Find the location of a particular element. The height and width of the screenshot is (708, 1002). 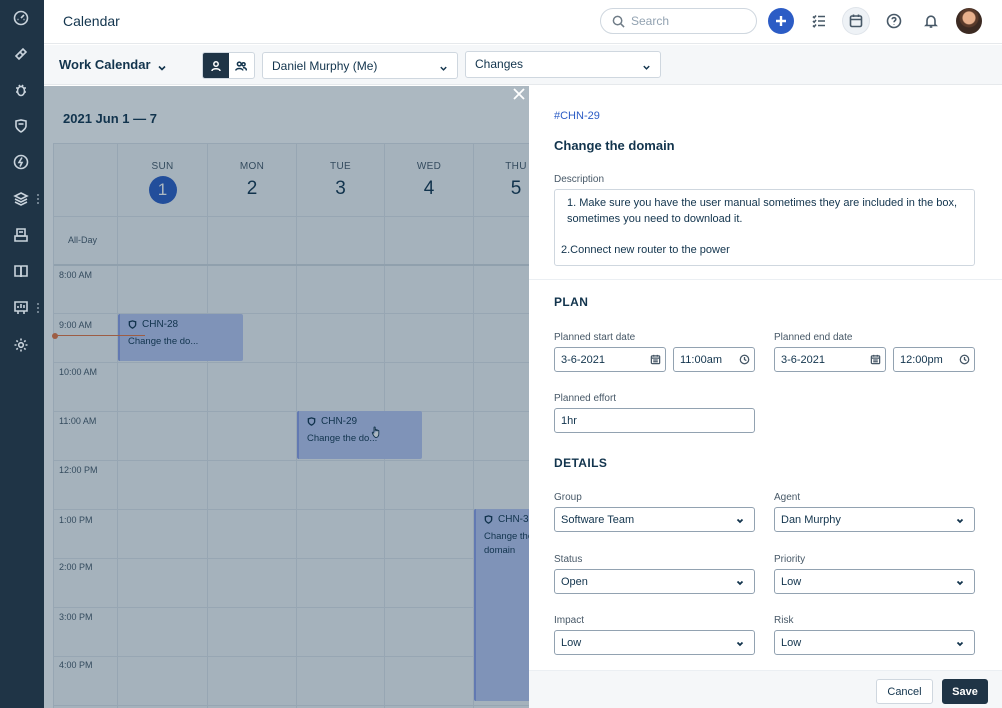

close-panel-button is located at coordinates (519, 94).